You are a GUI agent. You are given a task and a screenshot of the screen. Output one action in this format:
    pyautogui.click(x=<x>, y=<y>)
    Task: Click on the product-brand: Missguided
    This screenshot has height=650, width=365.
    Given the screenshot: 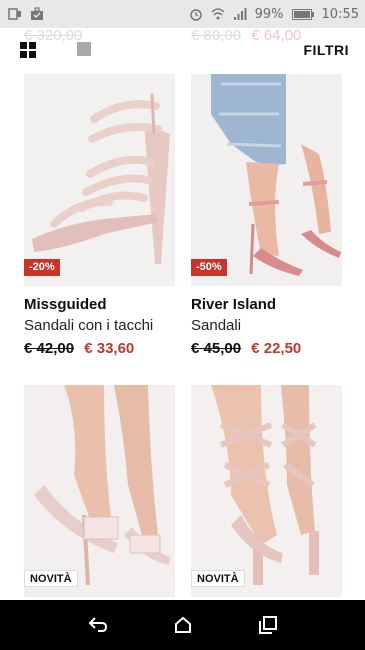 What is the action you would take?
    pyautogui.click(x=65, y=304)
    